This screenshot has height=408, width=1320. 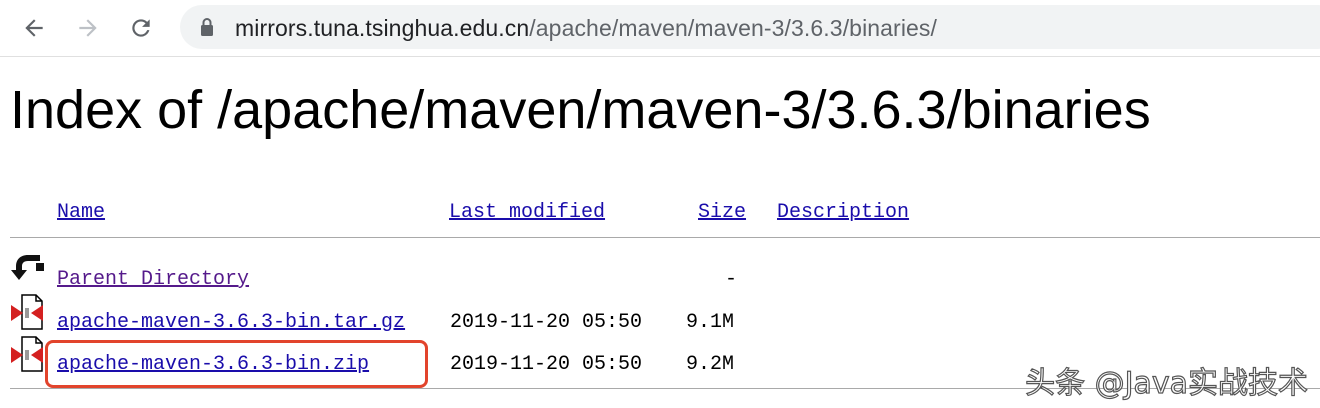 What do you see at coordinates (231, 322) in the screenshot?
I see `file-link-tar-gz: apache-maven-3.6.3-bin.tar.gz` at bounding box center [231, 322].